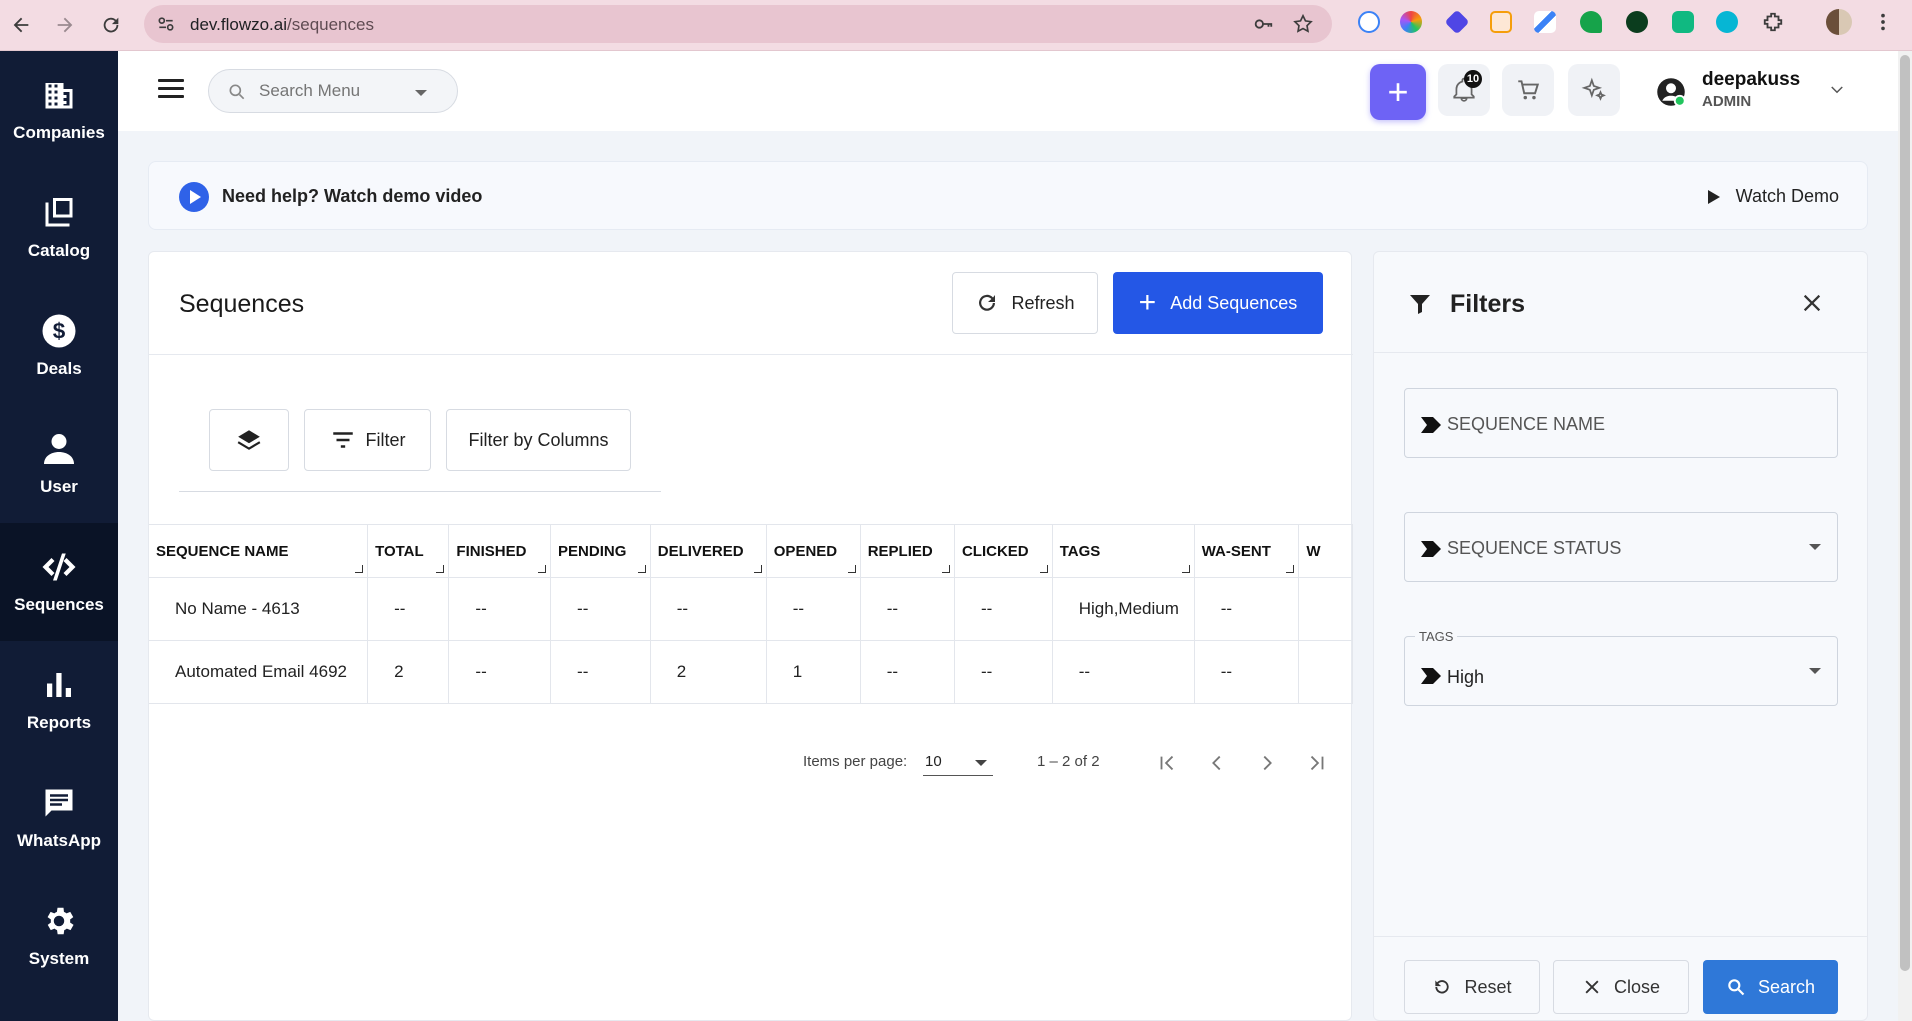 The image size is (1912, 1021). I want to click on cell-sequence-name: Automated Email 4692, so click(259, 672).